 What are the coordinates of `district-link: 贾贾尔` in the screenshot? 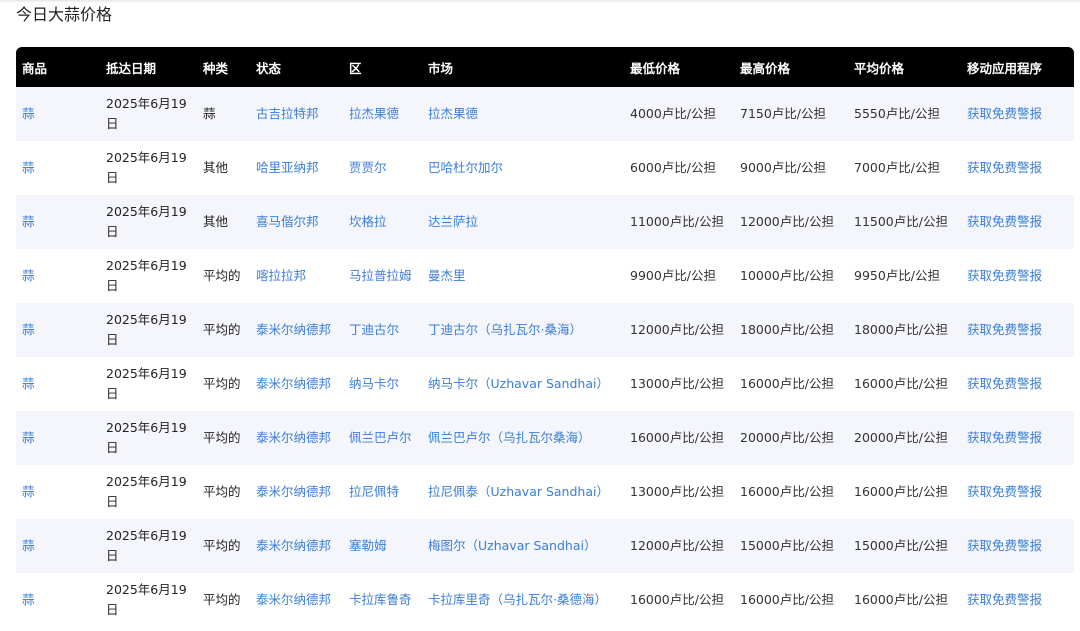 It's located at (382, 168).